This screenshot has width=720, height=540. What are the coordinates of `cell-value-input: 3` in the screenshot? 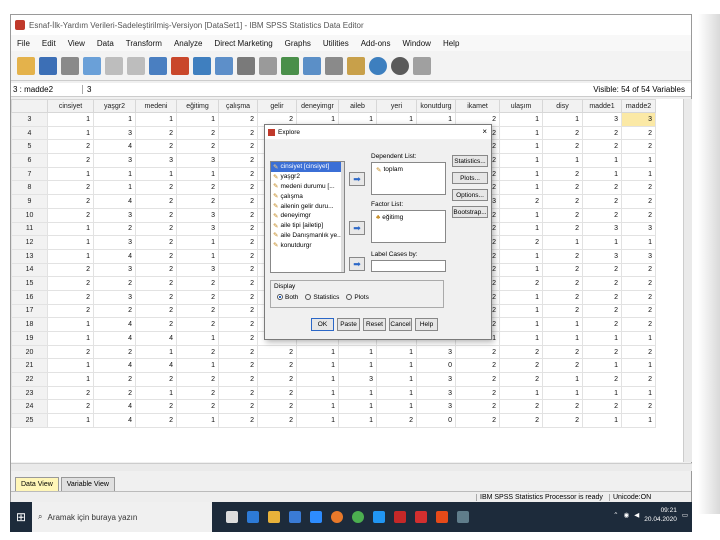 It's located at (338, 89).